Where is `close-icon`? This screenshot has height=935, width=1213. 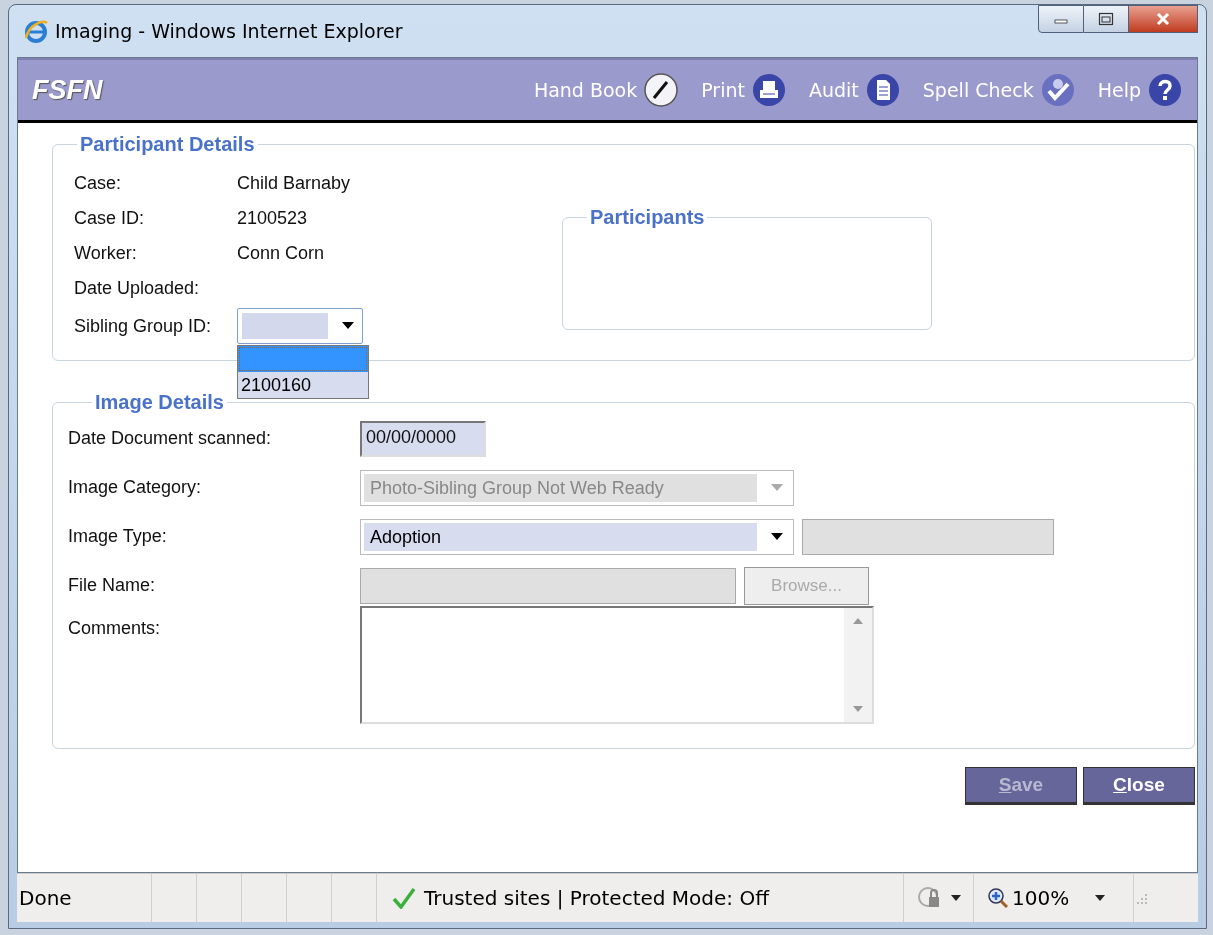 close-icon is located at coordinates (1163, 19).